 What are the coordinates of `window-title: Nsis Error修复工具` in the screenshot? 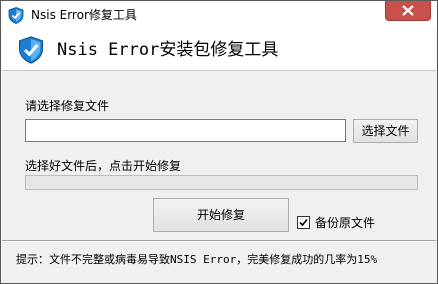 It's located at (84, 15).